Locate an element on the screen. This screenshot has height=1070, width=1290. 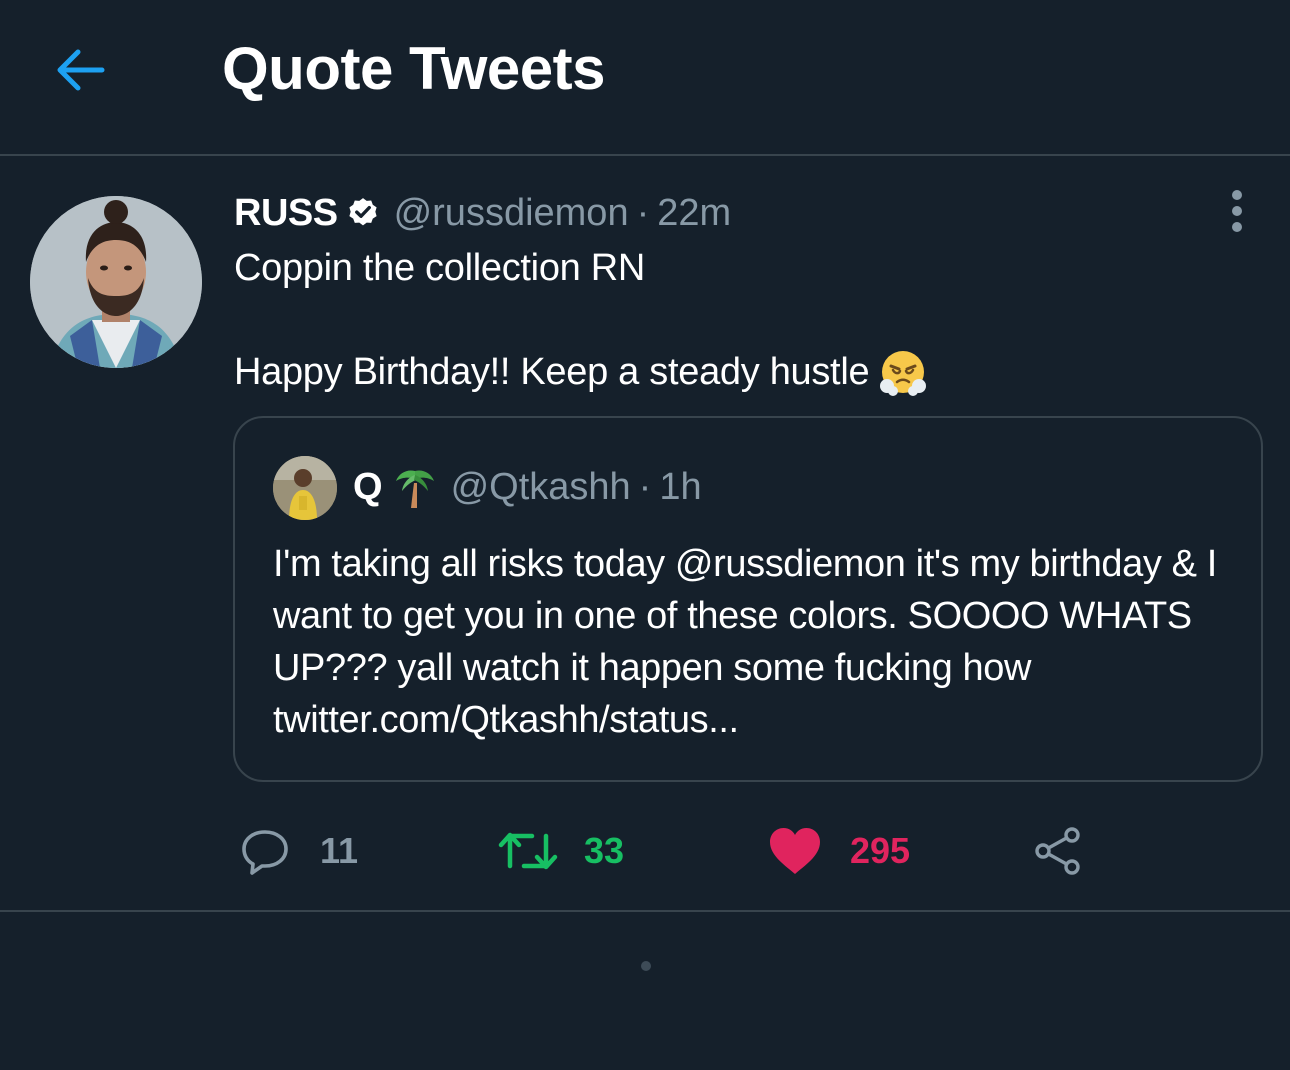
retweet-count: 33 is located at coordinates (604, 850).